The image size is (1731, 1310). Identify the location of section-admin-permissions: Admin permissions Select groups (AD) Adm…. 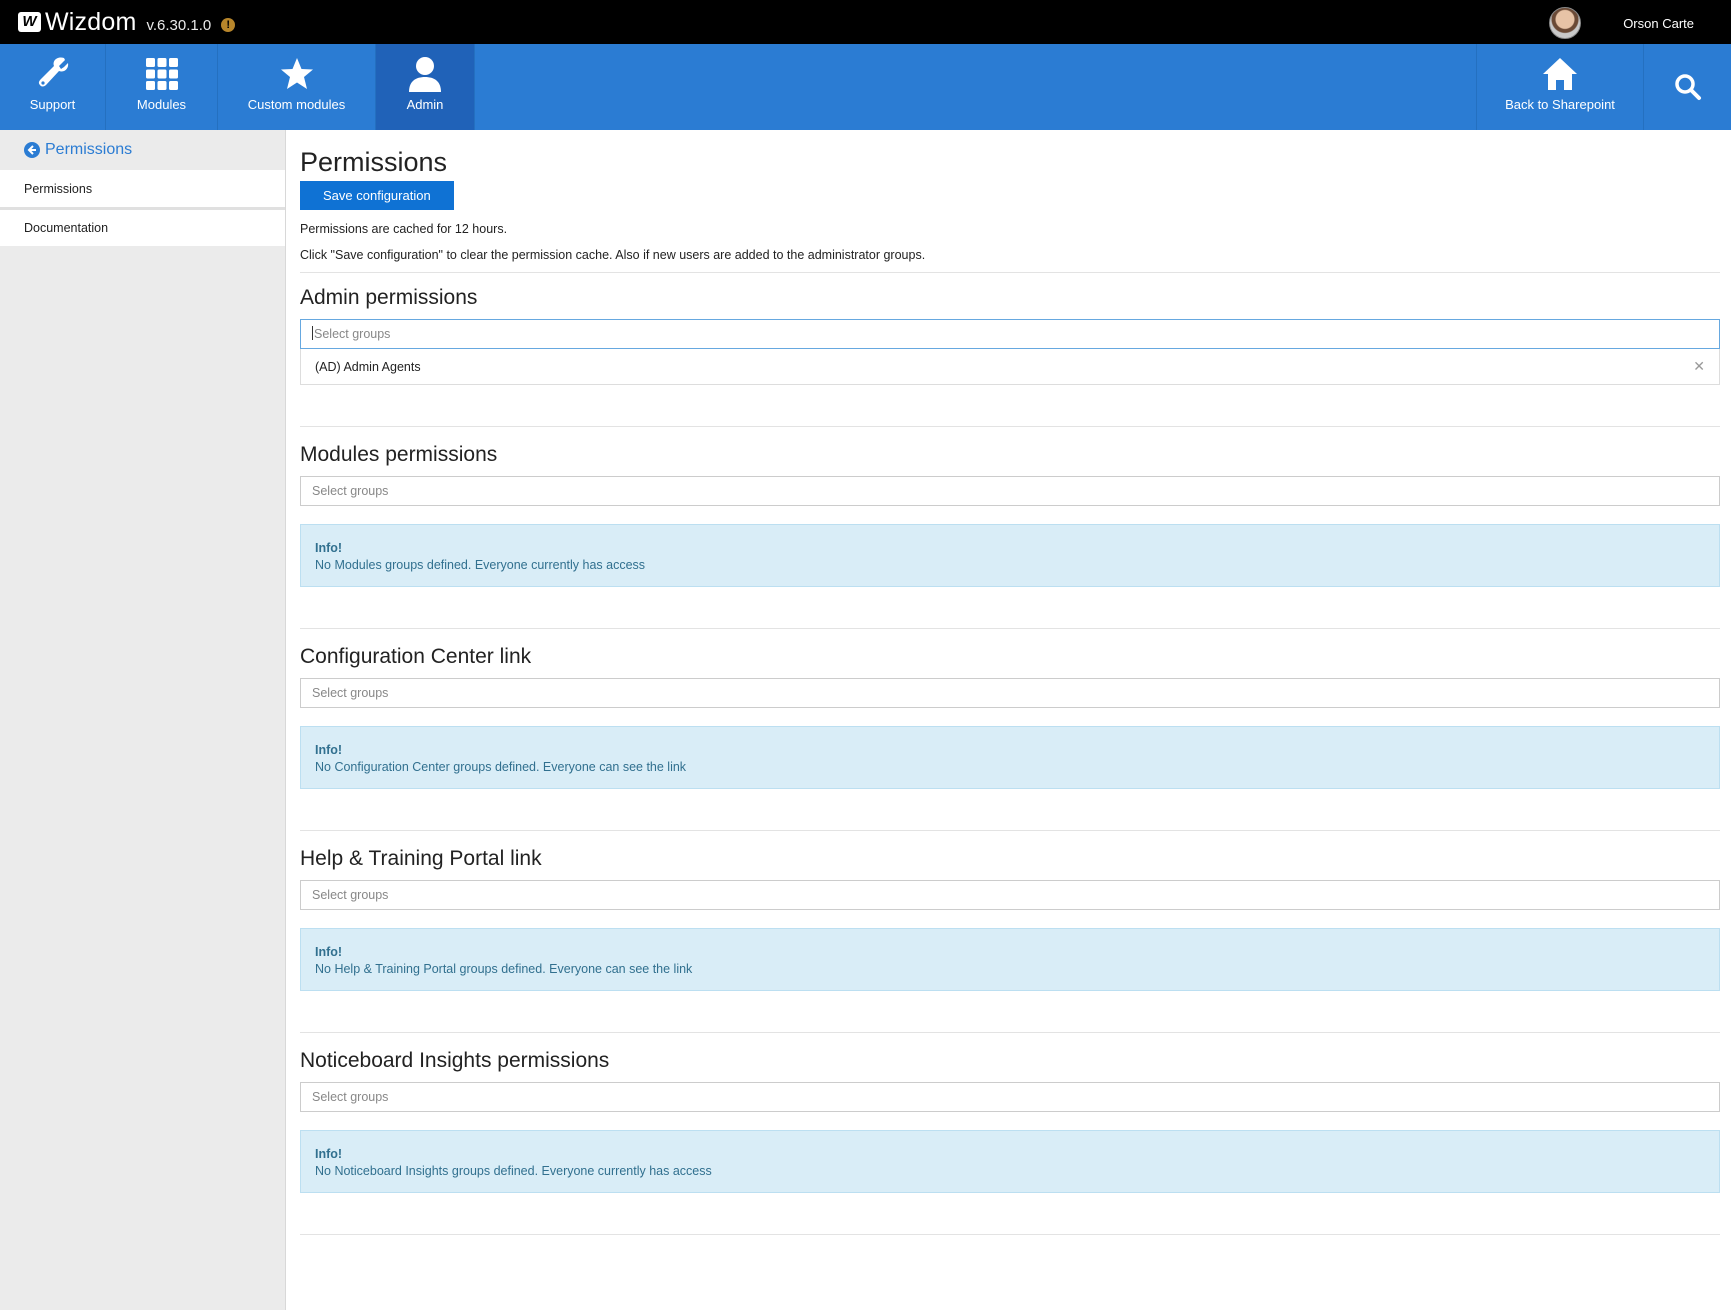
(1010, 355).